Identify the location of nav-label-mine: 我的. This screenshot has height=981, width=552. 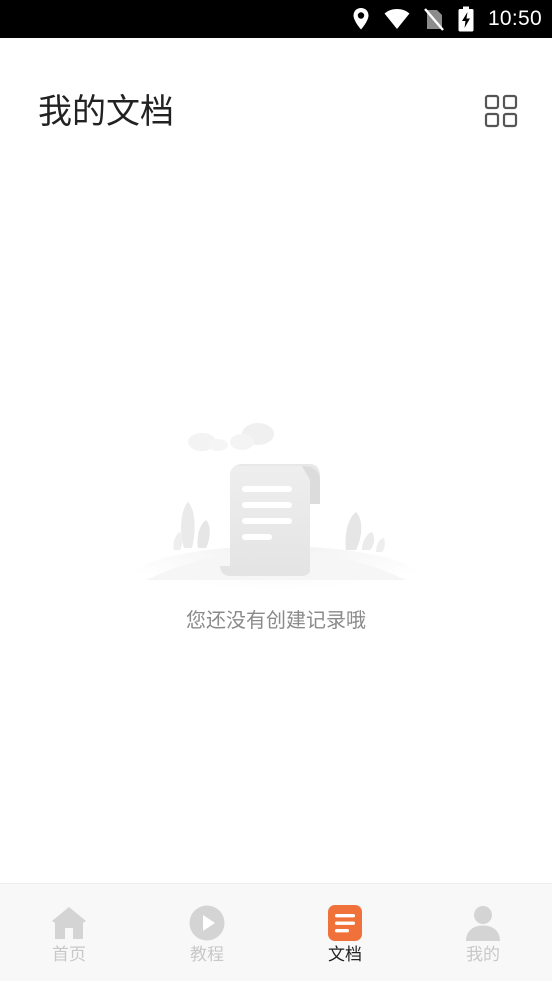
(483, 955).